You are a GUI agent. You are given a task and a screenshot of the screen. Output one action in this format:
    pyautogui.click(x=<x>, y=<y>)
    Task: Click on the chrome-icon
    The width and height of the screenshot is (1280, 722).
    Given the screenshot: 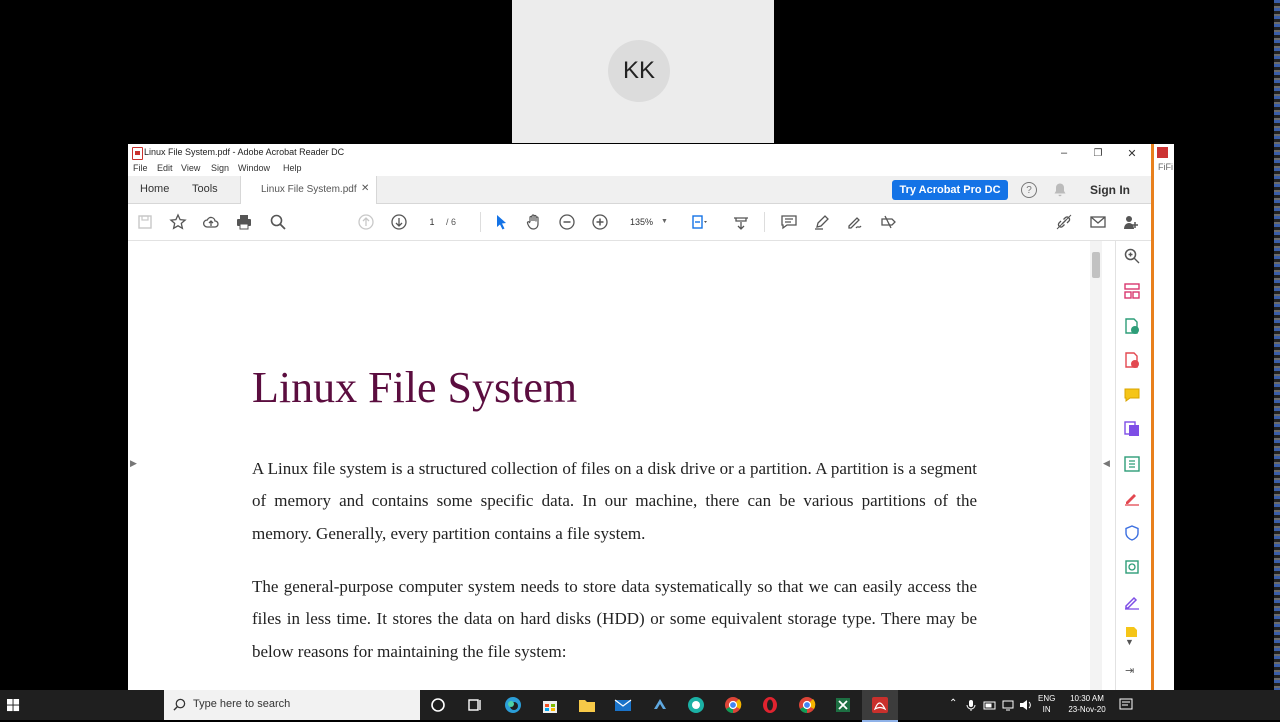 What is the action you would take?
    pyautogui.click(x=733, y=705)
    